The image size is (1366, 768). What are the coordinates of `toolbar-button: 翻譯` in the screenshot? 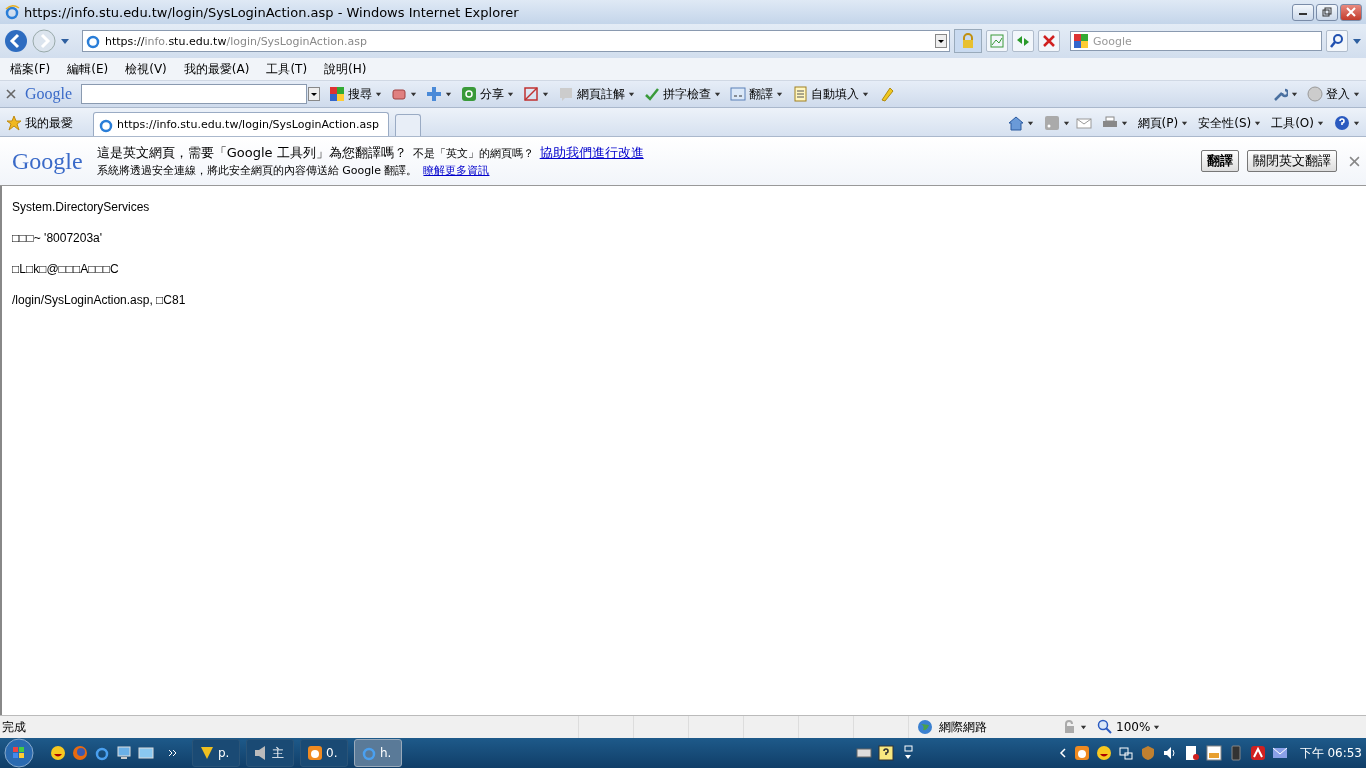 It's located at (757, 94).